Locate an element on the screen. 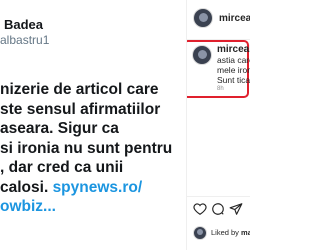  tweet-link: spynews.ro/ is located at coordinates (98, 187).